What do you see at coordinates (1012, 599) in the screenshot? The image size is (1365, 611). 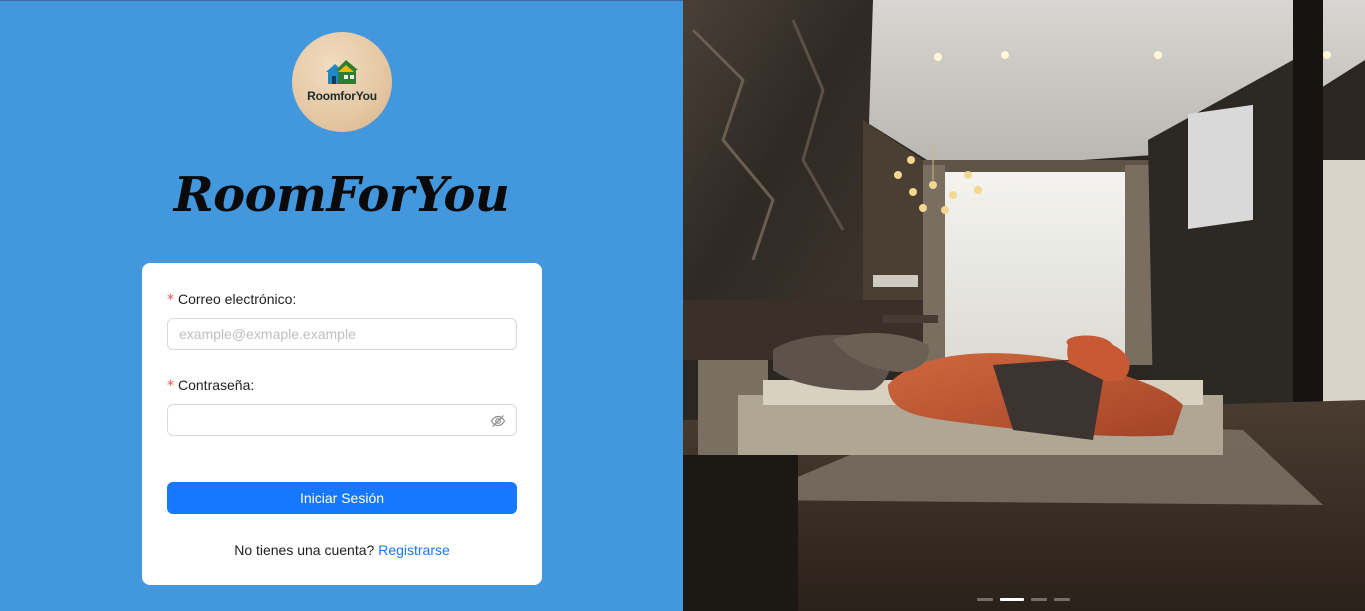 I see `carousel-dot-active` at bounding box center [1012, 599].